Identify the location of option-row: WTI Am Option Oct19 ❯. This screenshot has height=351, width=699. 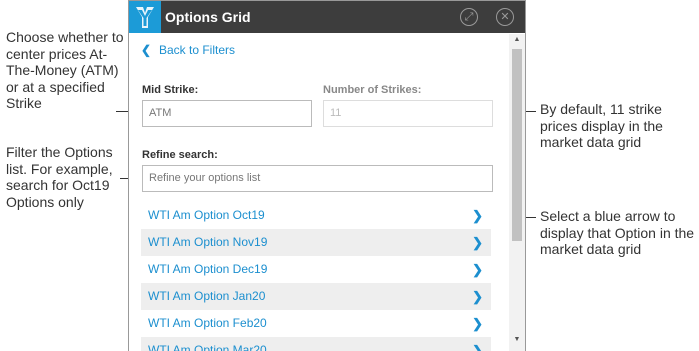
(316, 215).